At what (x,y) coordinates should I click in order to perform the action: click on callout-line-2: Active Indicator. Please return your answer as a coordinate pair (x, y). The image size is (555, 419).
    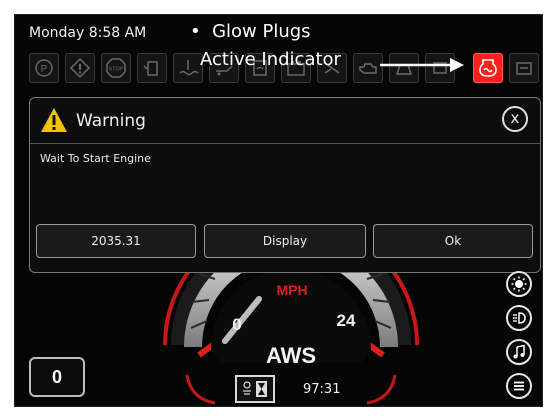
    Looking at the image, I should click on (270, 59).